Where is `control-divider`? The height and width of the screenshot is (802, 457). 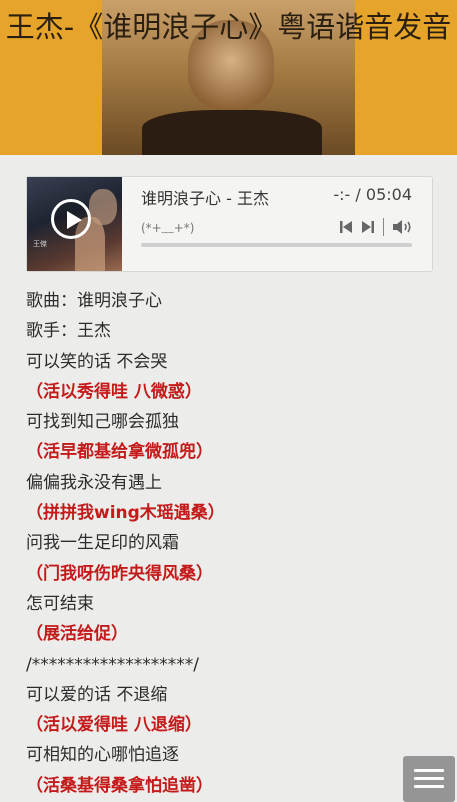 control-divider is located at coordinates (383, 227).